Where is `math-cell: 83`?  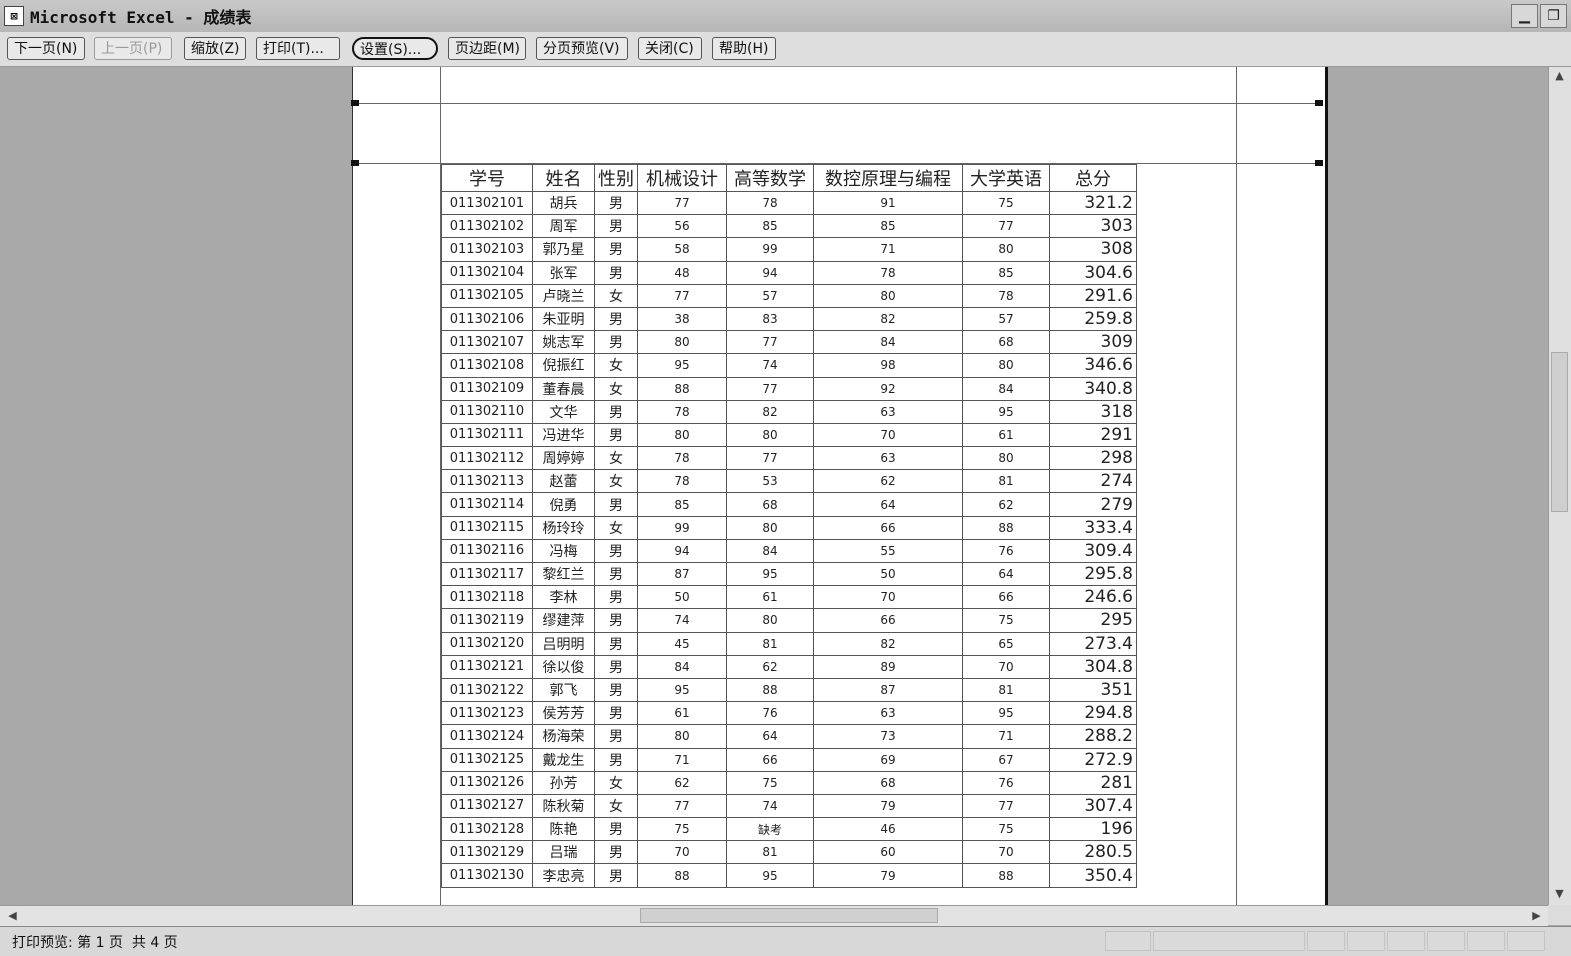 math-cell: 83 is located at coordinates (770, 319).